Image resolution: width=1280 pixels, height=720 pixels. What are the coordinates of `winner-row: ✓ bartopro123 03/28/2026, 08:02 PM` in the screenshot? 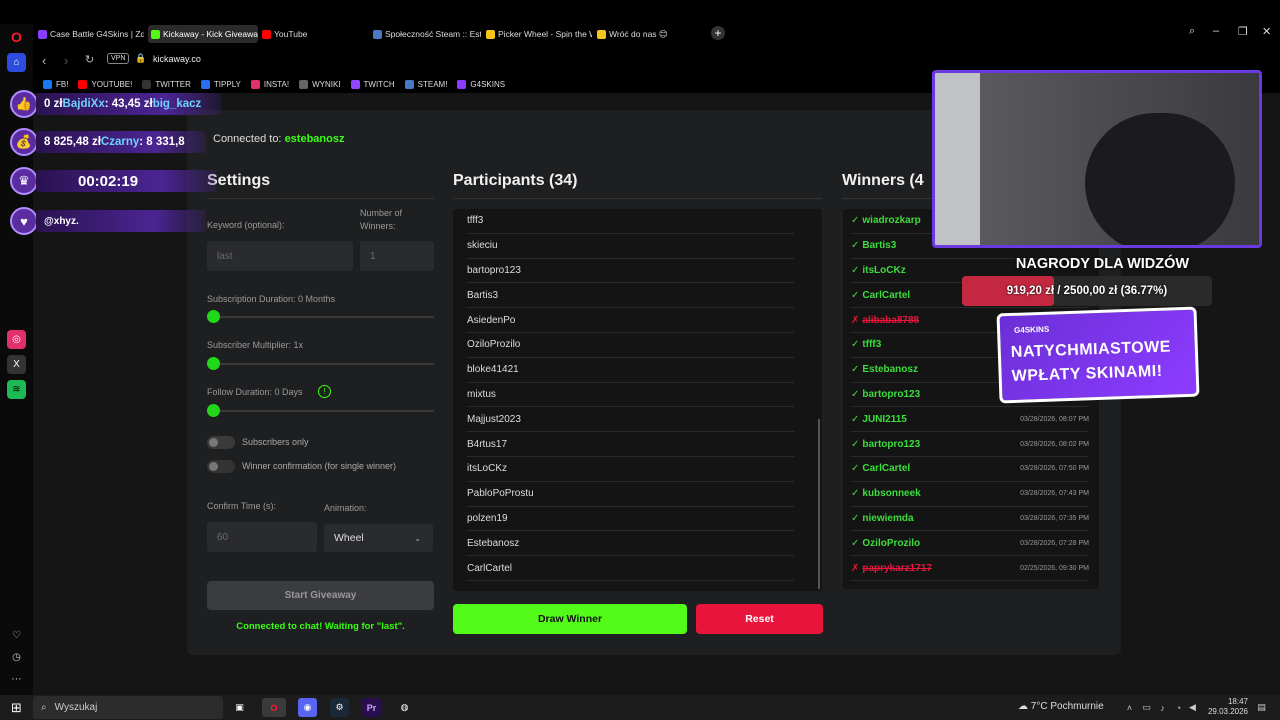 It's located at (970, 444).